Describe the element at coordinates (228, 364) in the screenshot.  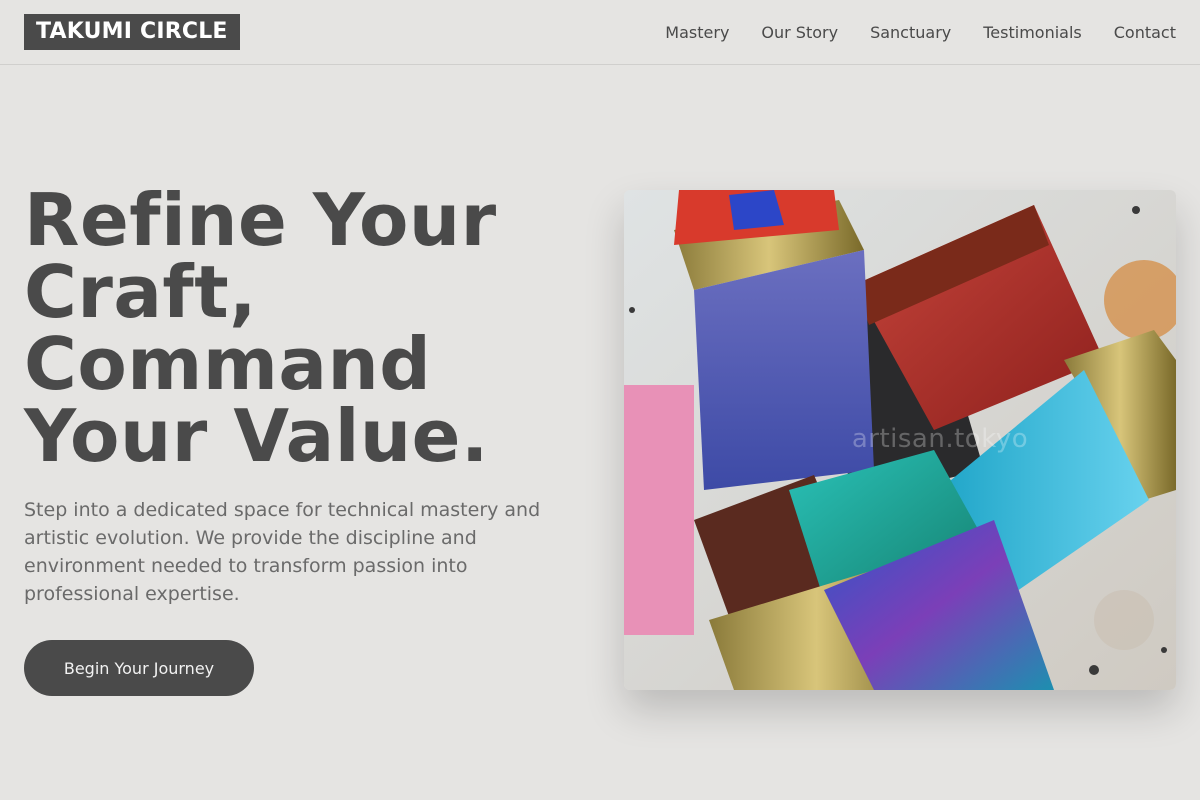
I see `headline-line: Command` at that location.